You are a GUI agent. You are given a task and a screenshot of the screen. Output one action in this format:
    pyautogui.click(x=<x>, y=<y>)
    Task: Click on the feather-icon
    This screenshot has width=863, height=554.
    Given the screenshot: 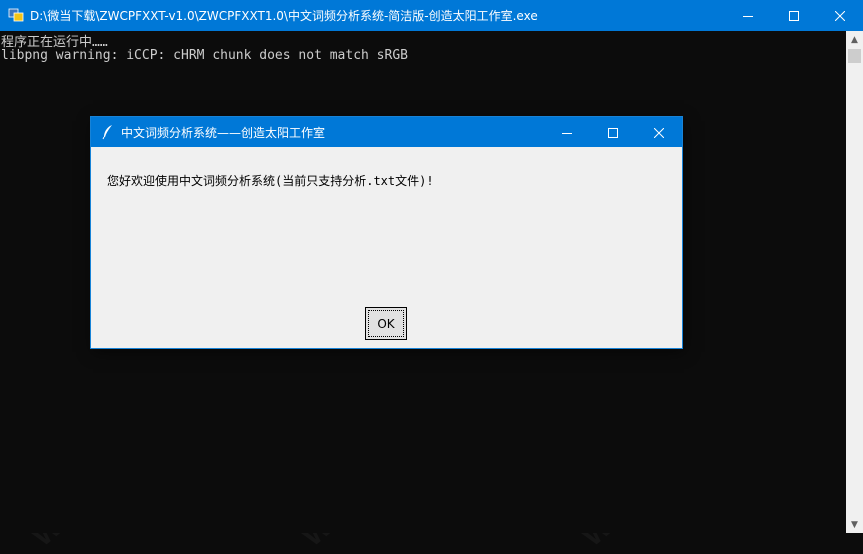 What is the action you would take?
    pyautogui.click(x=108, y=132)
    